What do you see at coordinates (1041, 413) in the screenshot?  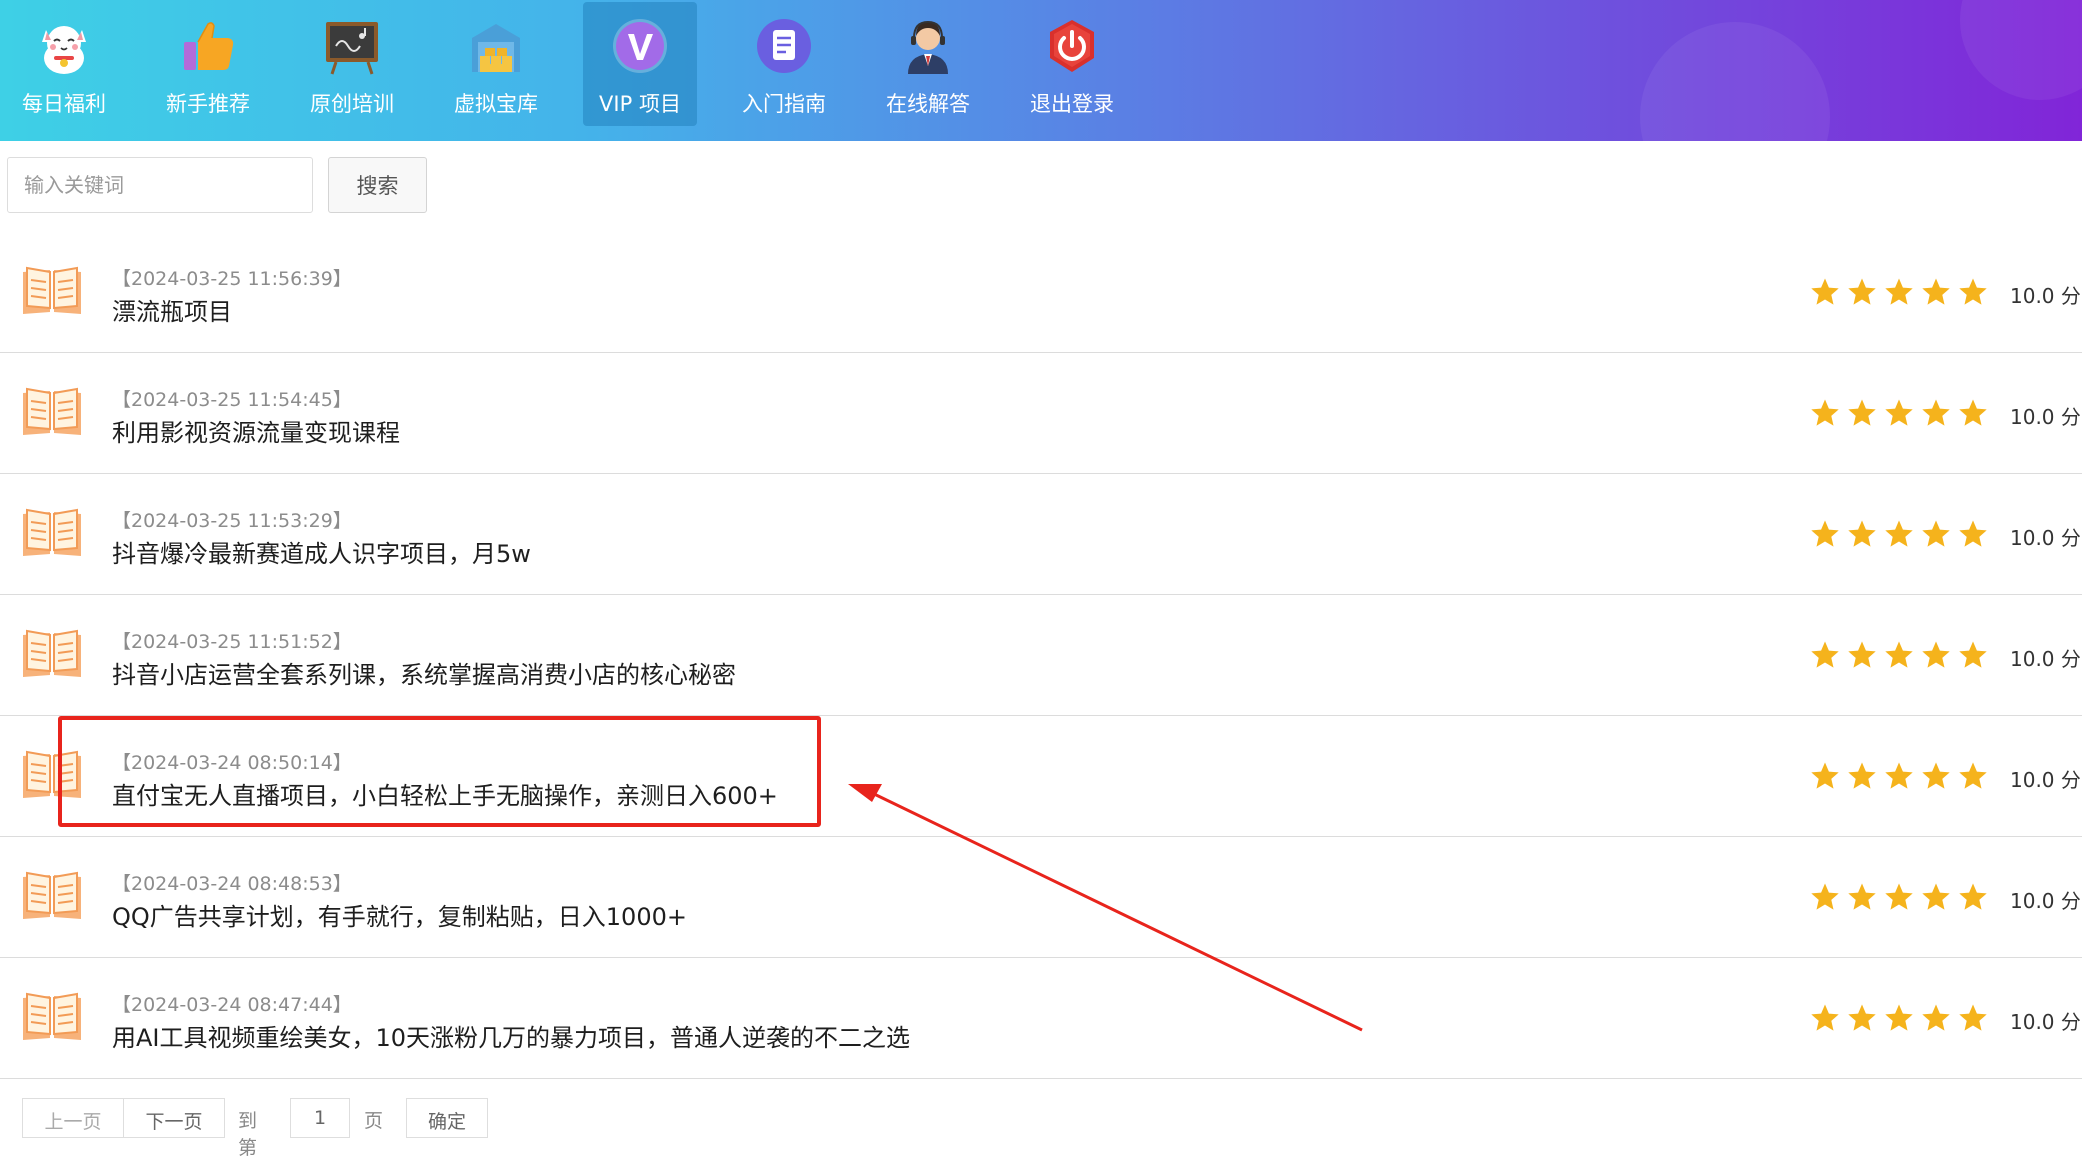 I see `list-item: 【2024-03-25 11:54:45】 利用影视资源流量变现课程 10.0 分` at bounding box center [1041, 413].